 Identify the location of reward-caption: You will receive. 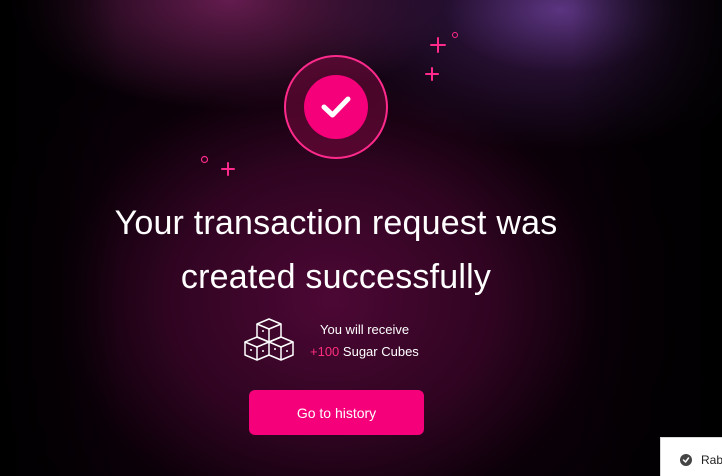
(365, 329).